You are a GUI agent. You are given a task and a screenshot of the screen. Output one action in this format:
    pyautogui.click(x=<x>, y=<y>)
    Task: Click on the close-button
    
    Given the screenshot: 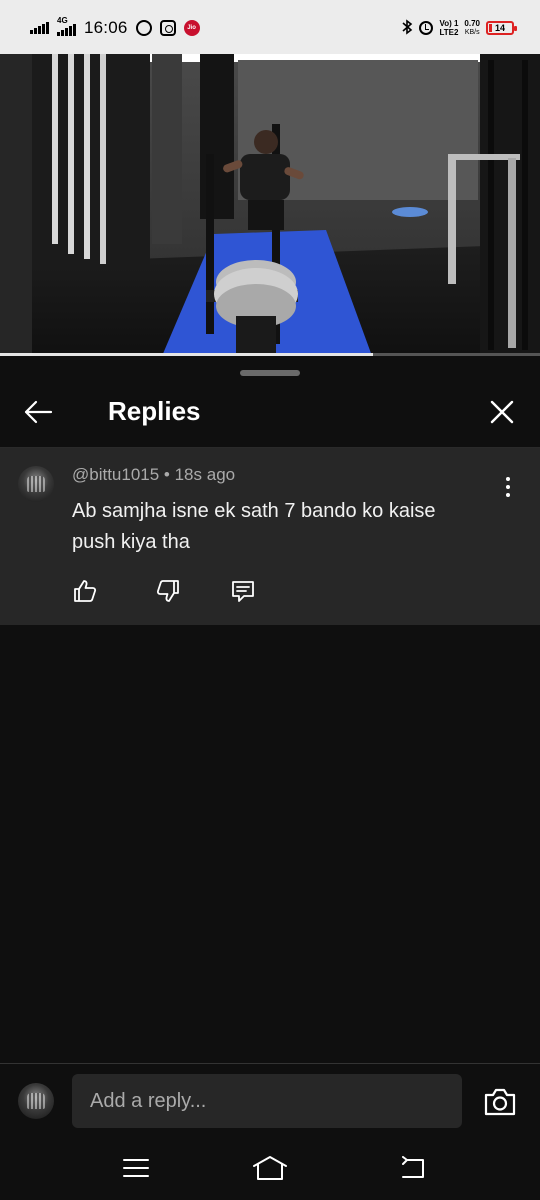 What is the action you would take?
    pyautogui.click(x=502, y=412)
    